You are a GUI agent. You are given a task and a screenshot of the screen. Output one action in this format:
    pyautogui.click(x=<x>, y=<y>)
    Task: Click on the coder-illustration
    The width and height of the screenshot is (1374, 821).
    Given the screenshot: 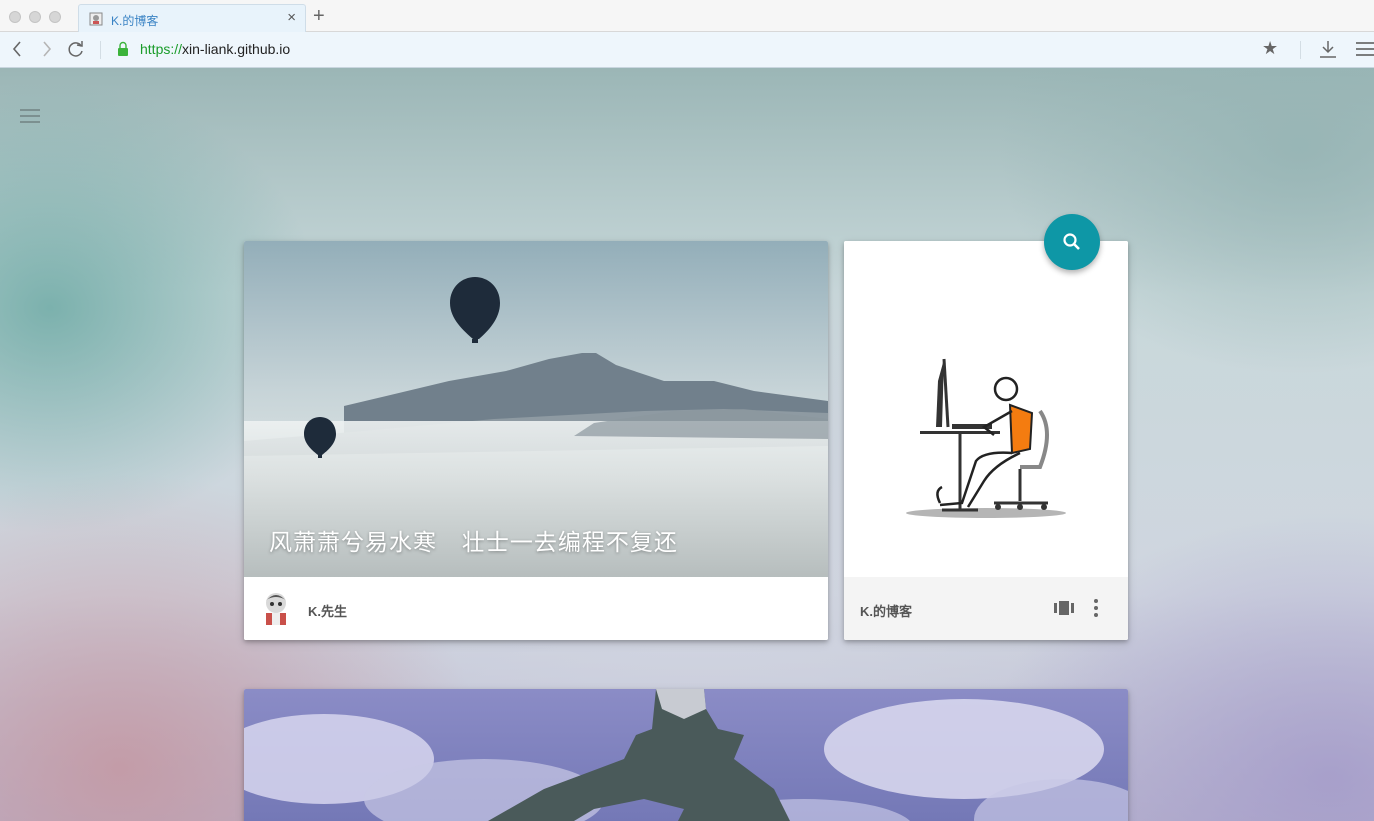 What is the action you would take?
    pyautogui.click(x=986, y=409)
    